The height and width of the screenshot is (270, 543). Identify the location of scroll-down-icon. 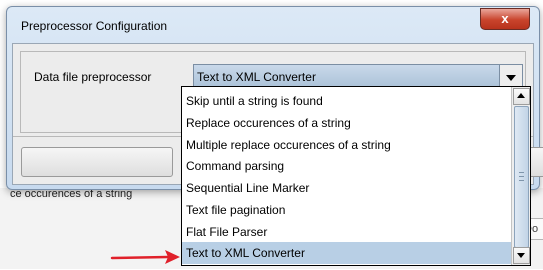
(521, 255).